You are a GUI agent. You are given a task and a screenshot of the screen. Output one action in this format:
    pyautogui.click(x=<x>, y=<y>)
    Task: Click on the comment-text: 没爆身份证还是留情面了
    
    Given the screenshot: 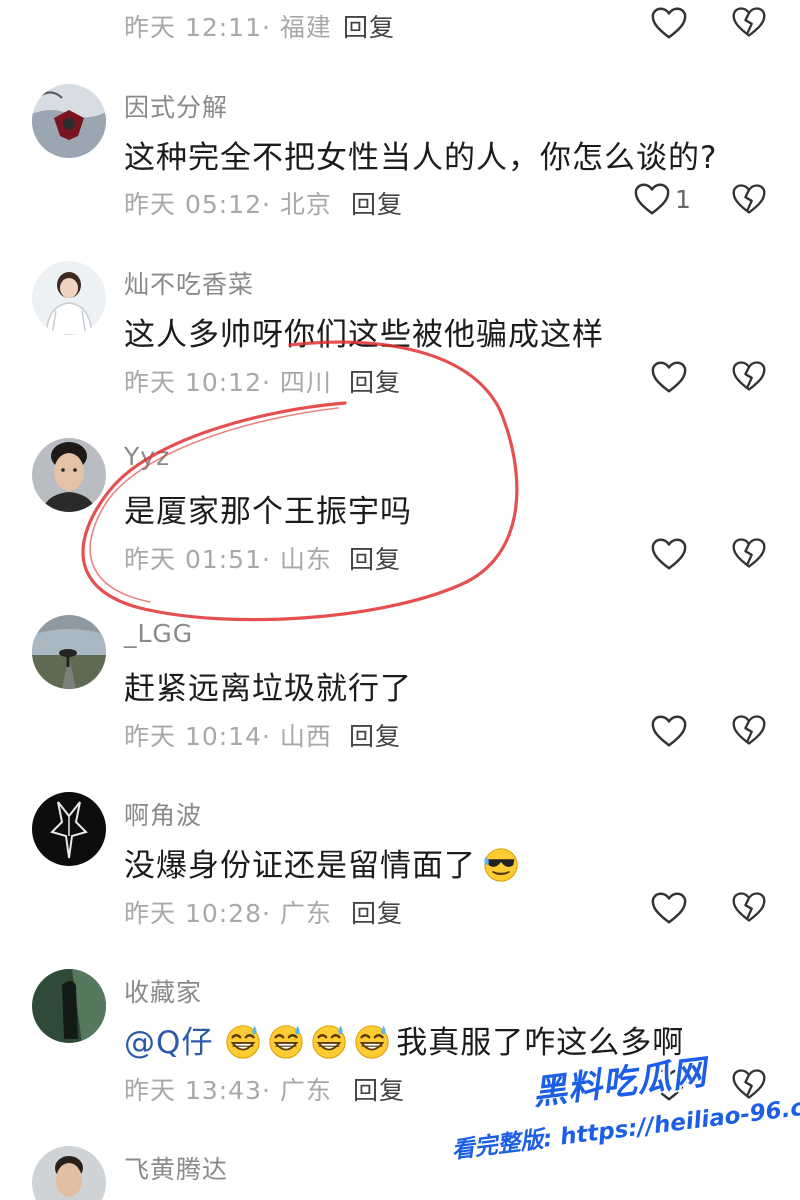 What is the action you would take?
    pyautogui.click(x=324, y=862)
    